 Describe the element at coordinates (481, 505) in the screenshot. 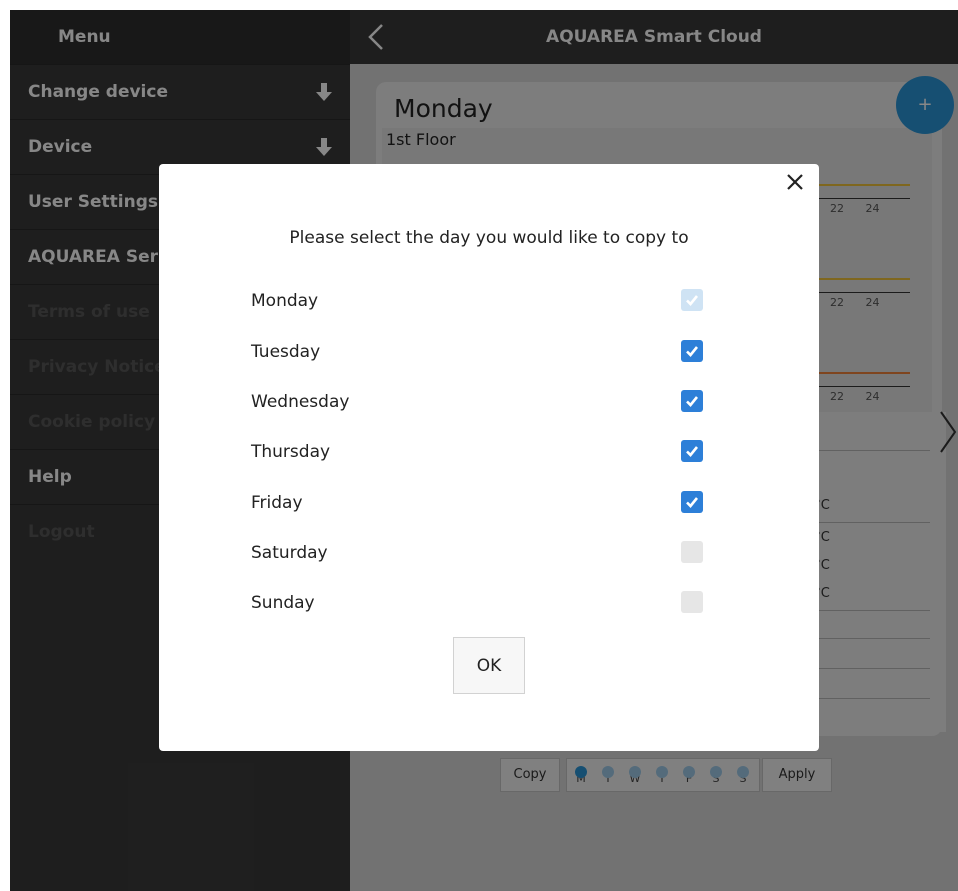

I see `day-option-friday: Friday` at that location.